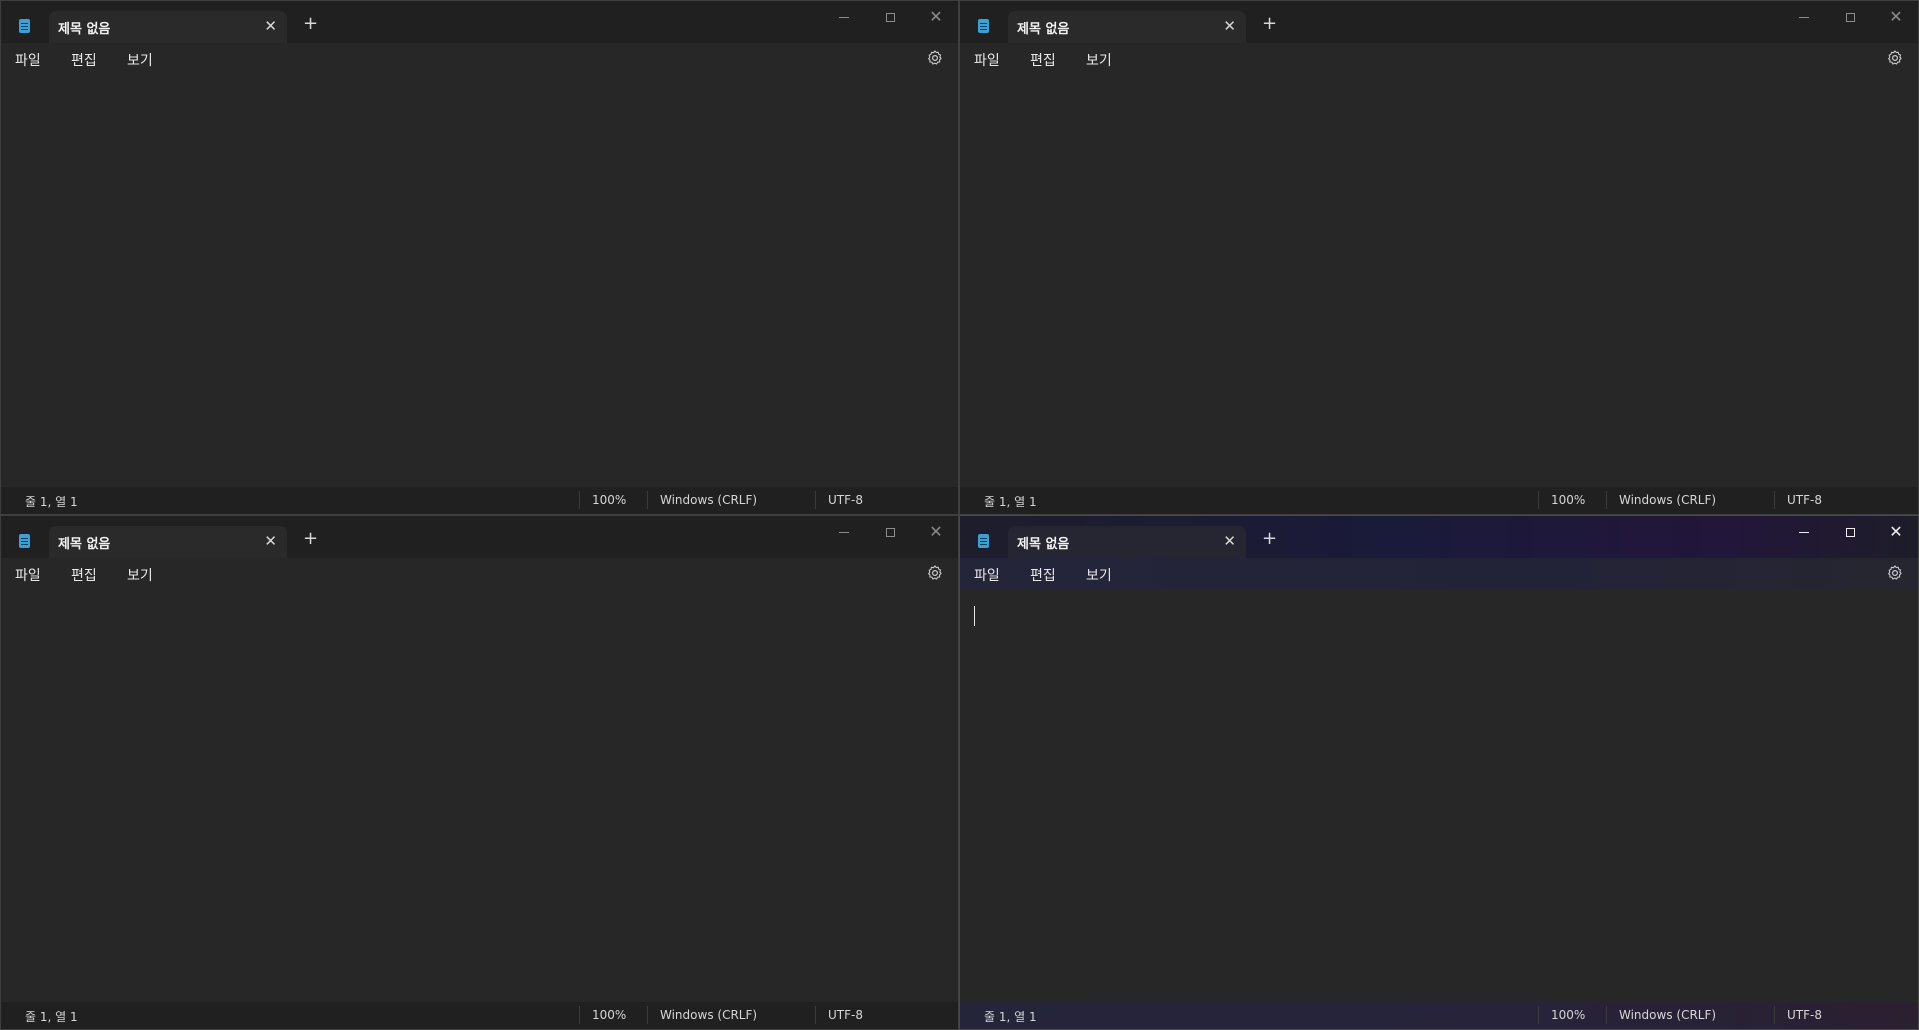 Image resolution: width=1919 pixels, height=1030 pixels. I want to click on text-caret, so click(974, 616).